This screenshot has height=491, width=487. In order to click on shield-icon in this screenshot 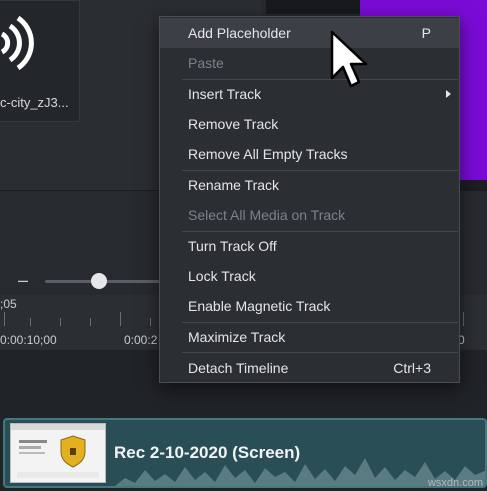, I will do `click(58, 451)`.